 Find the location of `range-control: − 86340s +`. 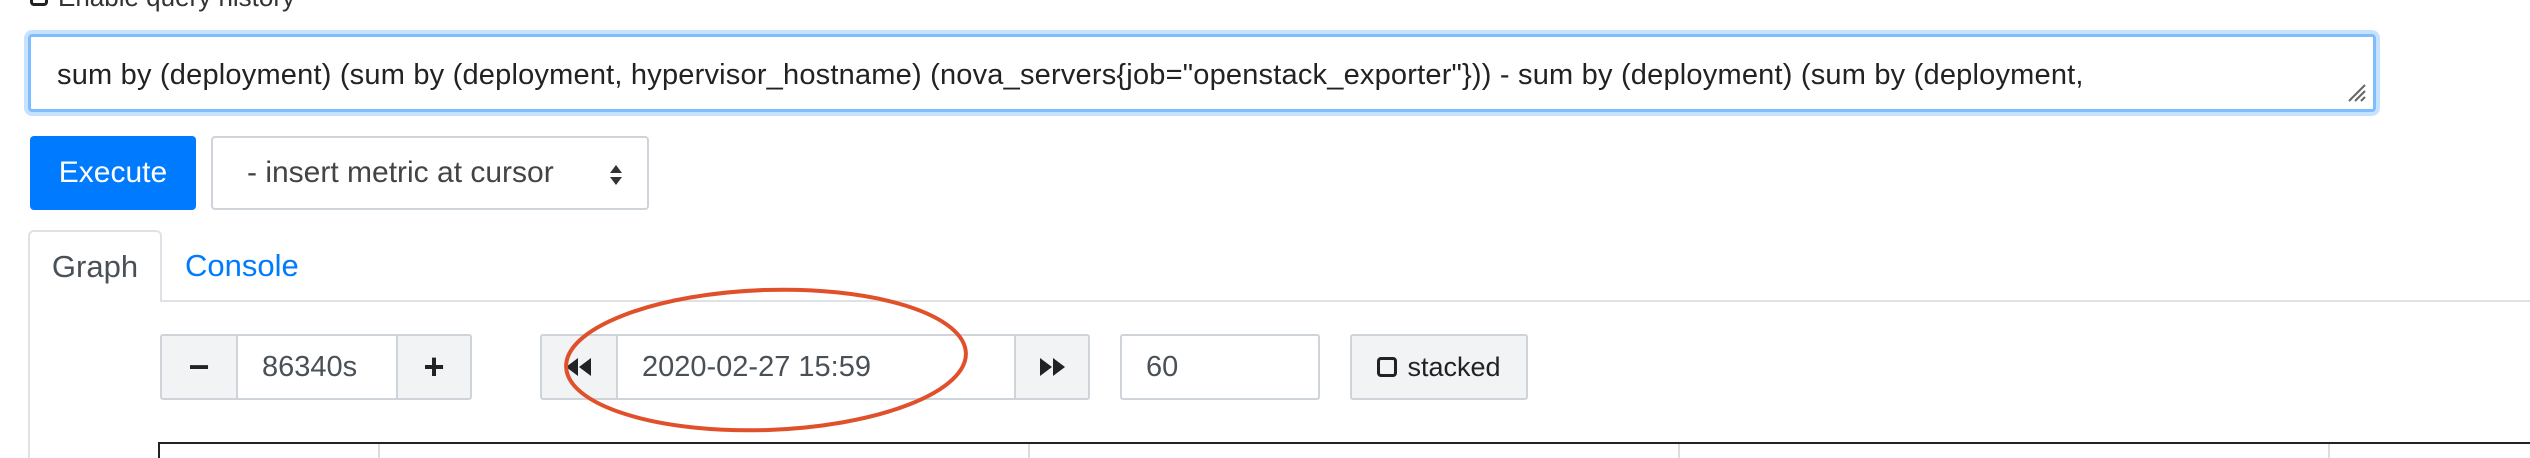

range-control: − 86340s + is located at coordinates (316, 367).